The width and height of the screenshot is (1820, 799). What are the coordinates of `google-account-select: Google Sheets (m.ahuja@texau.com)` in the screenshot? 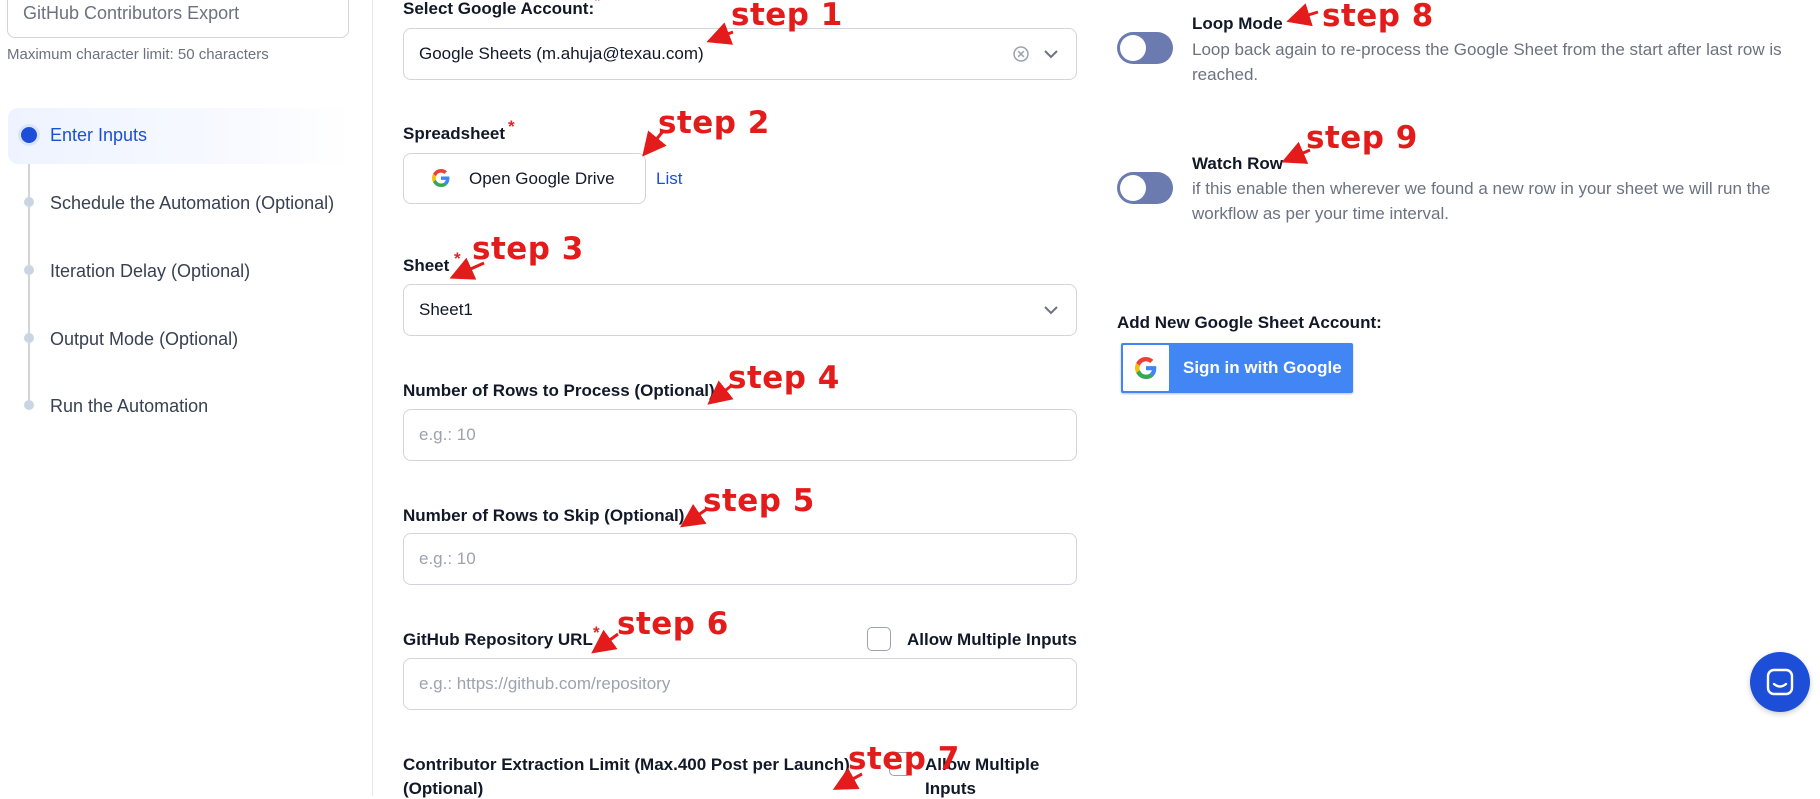 It's located at (740, 54).